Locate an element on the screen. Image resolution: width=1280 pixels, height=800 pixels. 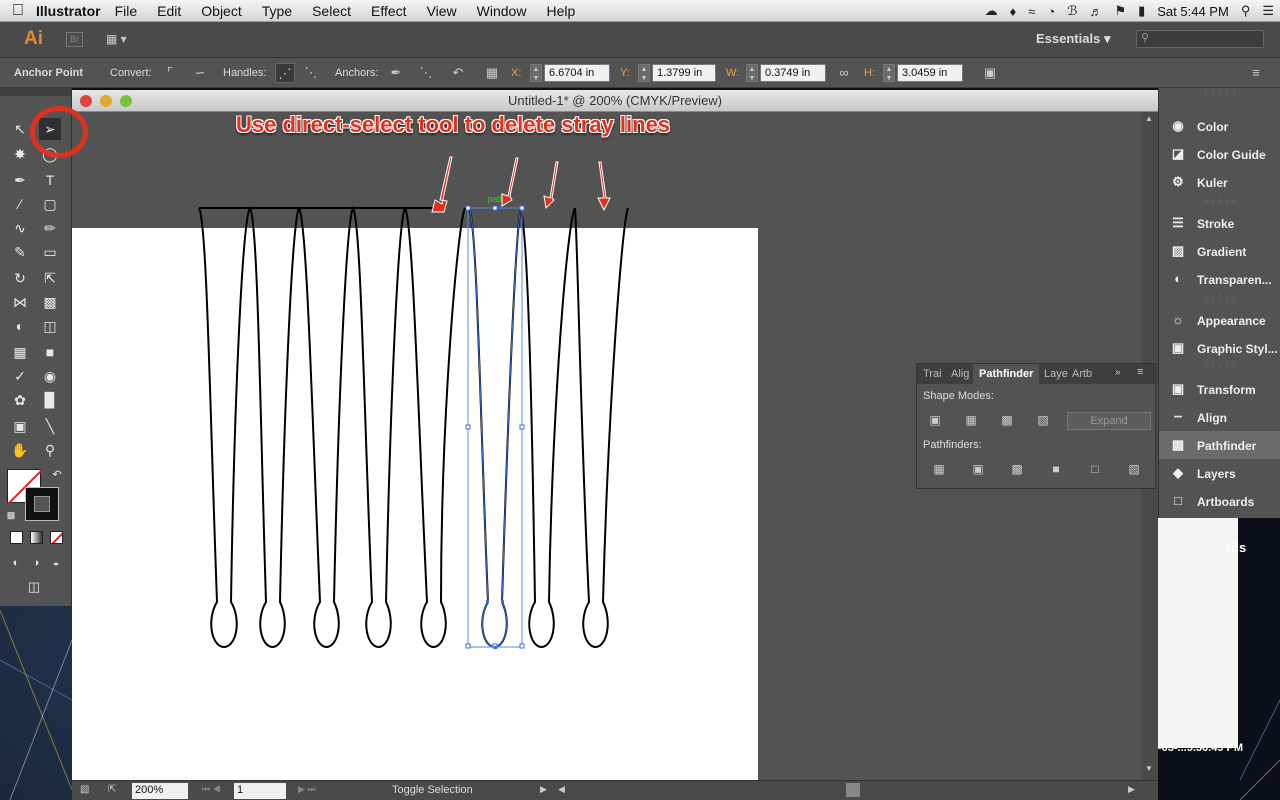
exclude-icon: ▧ is located at coordinates (1043, 420).